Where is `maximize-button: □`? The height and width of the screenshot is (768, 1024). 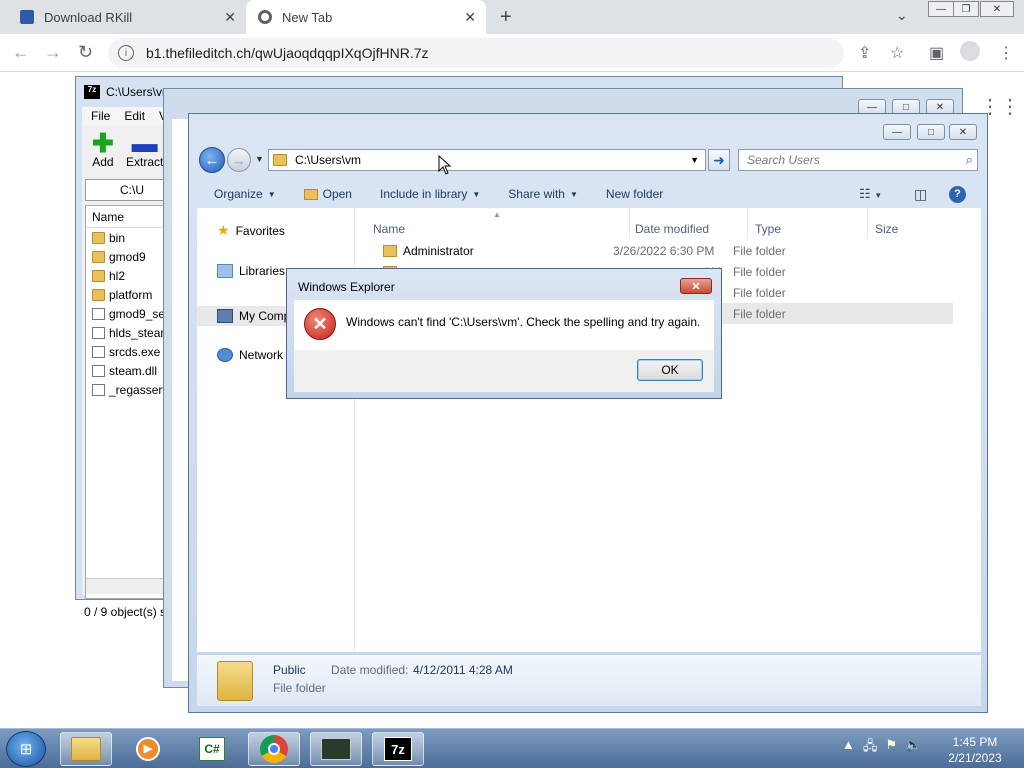
maximize-button: □ is located at coordinates (931, 132).